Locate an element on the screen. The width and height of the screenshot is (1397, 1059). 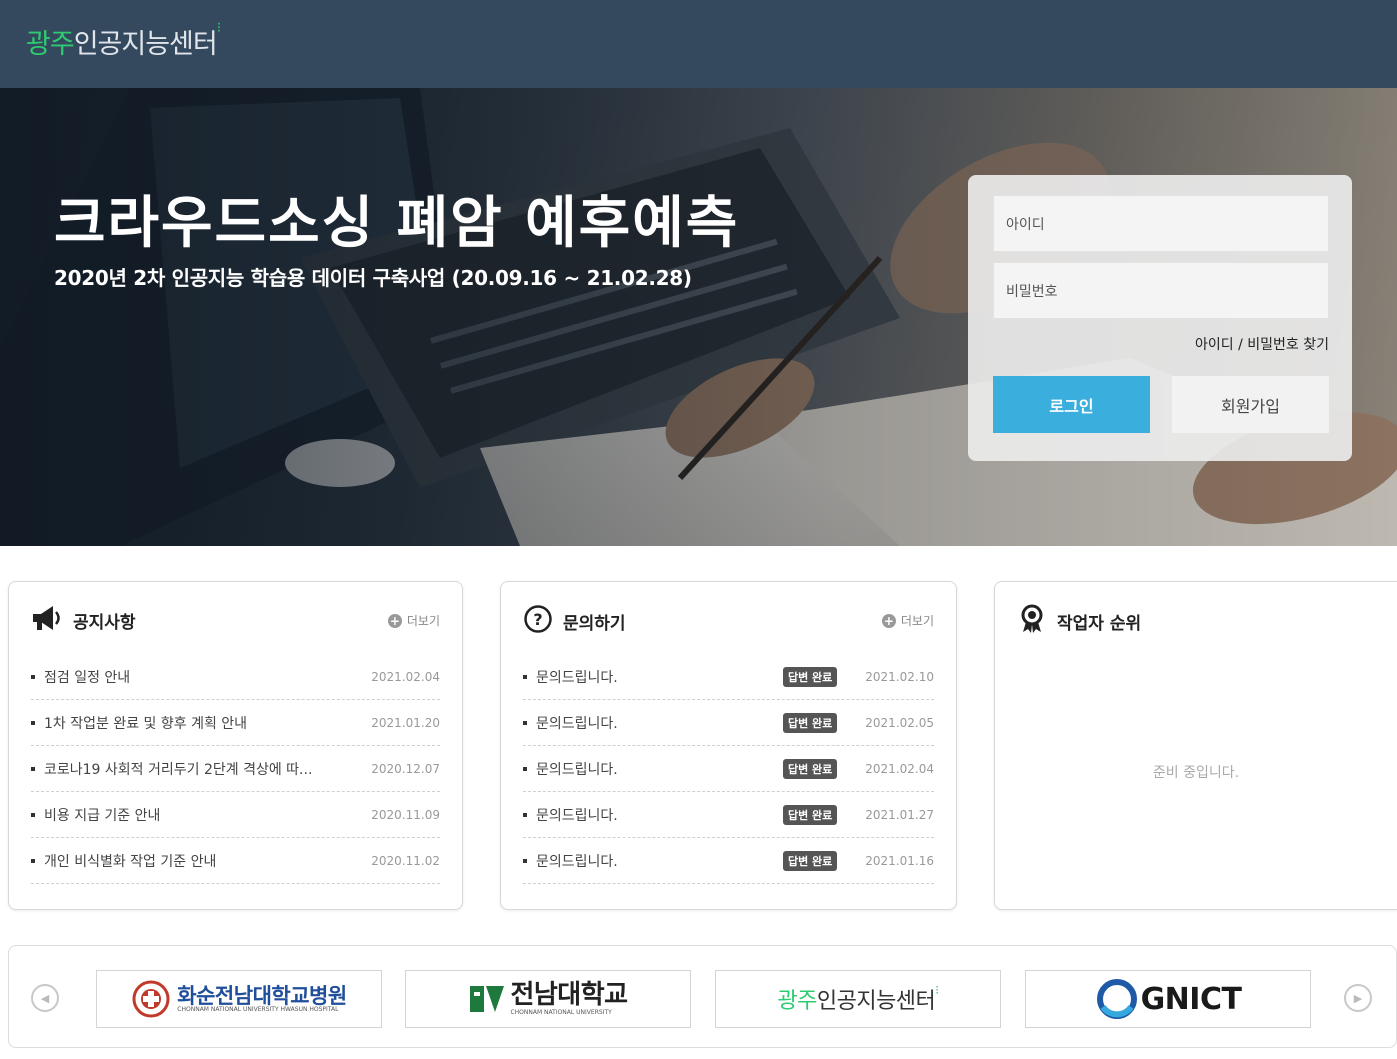
find-account-link: 아이디 / 비밀번호 찾기 is located at coordinates (1262, 344).